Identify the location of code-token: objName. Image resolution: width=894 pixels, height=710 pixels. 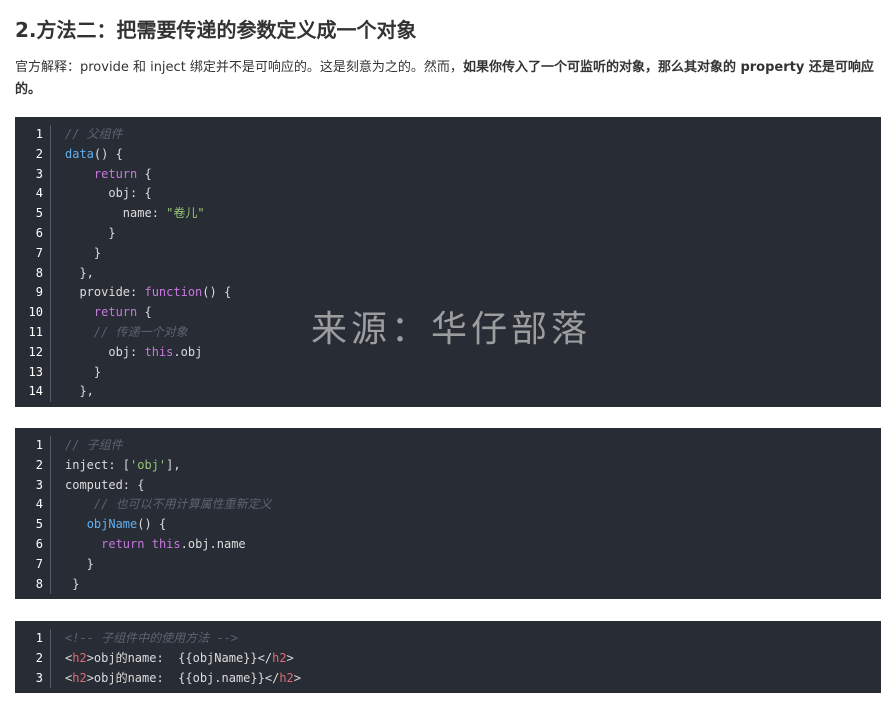
(112, 524).